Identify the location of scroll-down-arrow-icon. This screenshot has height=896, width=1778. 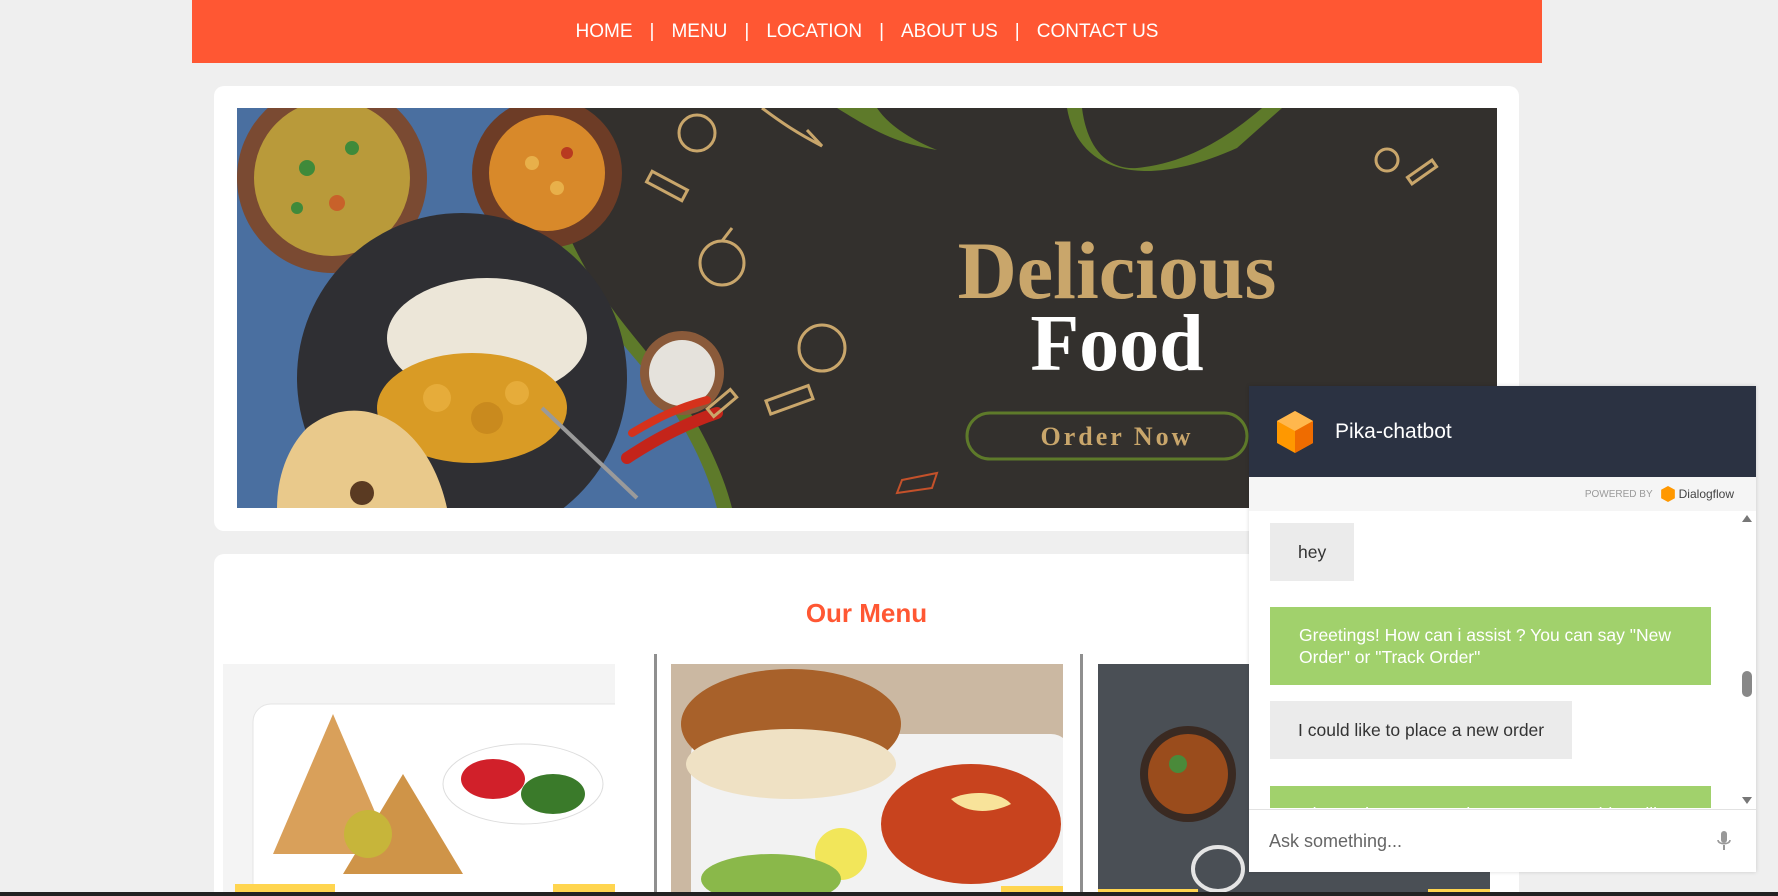
(1747, 800).